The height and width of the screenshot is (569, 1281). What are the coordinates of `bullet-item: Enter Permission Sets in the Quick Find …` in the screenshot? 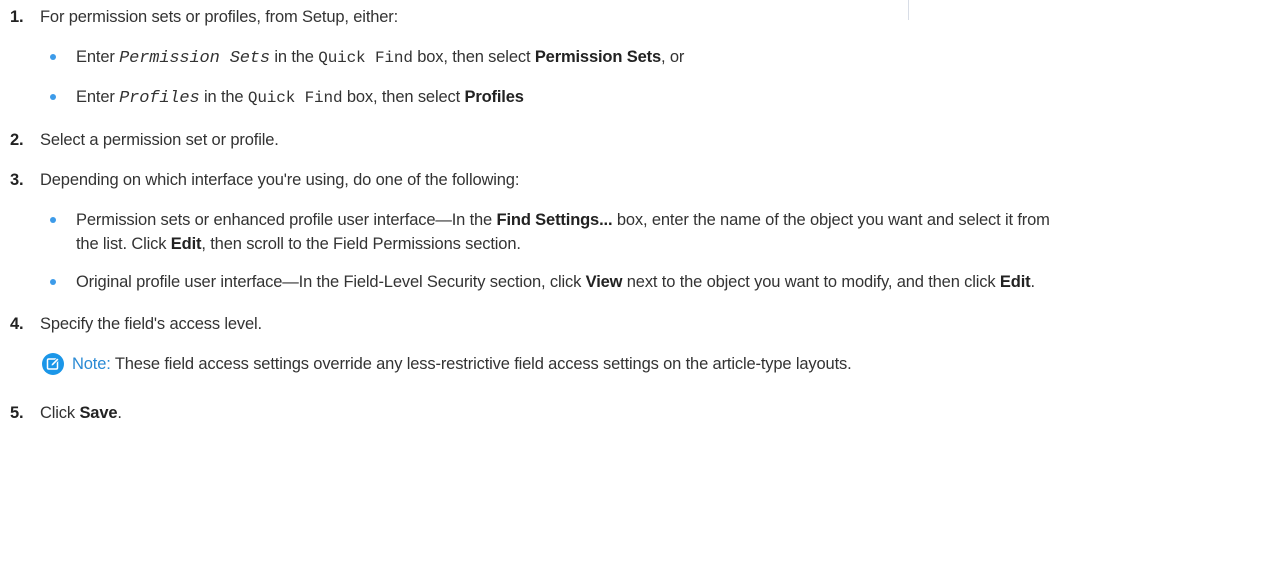 It's located at (660, 57).